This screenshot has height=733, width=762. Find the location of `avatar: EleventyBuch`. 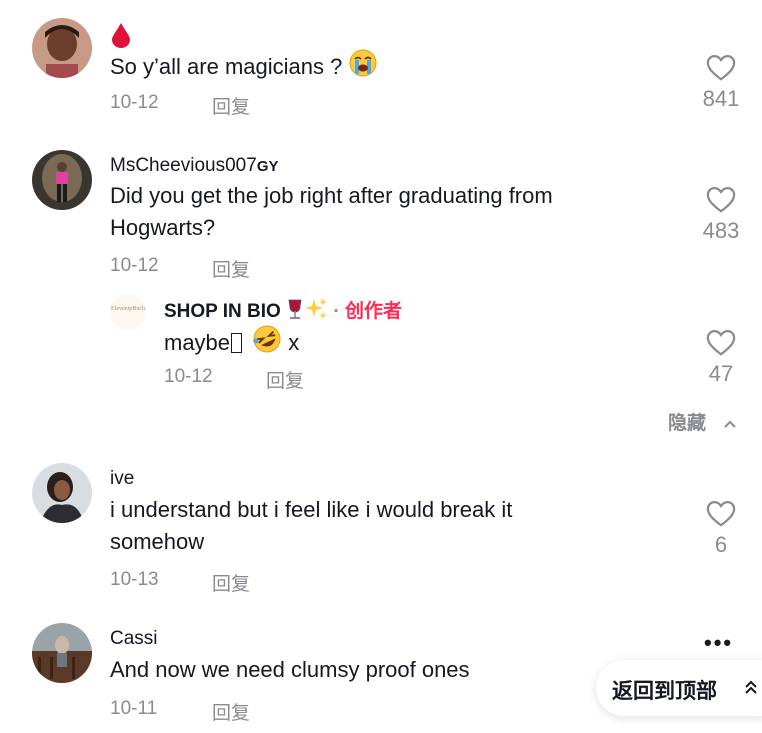

avatar: EleventyBuch is located at coordinates (128, 312).